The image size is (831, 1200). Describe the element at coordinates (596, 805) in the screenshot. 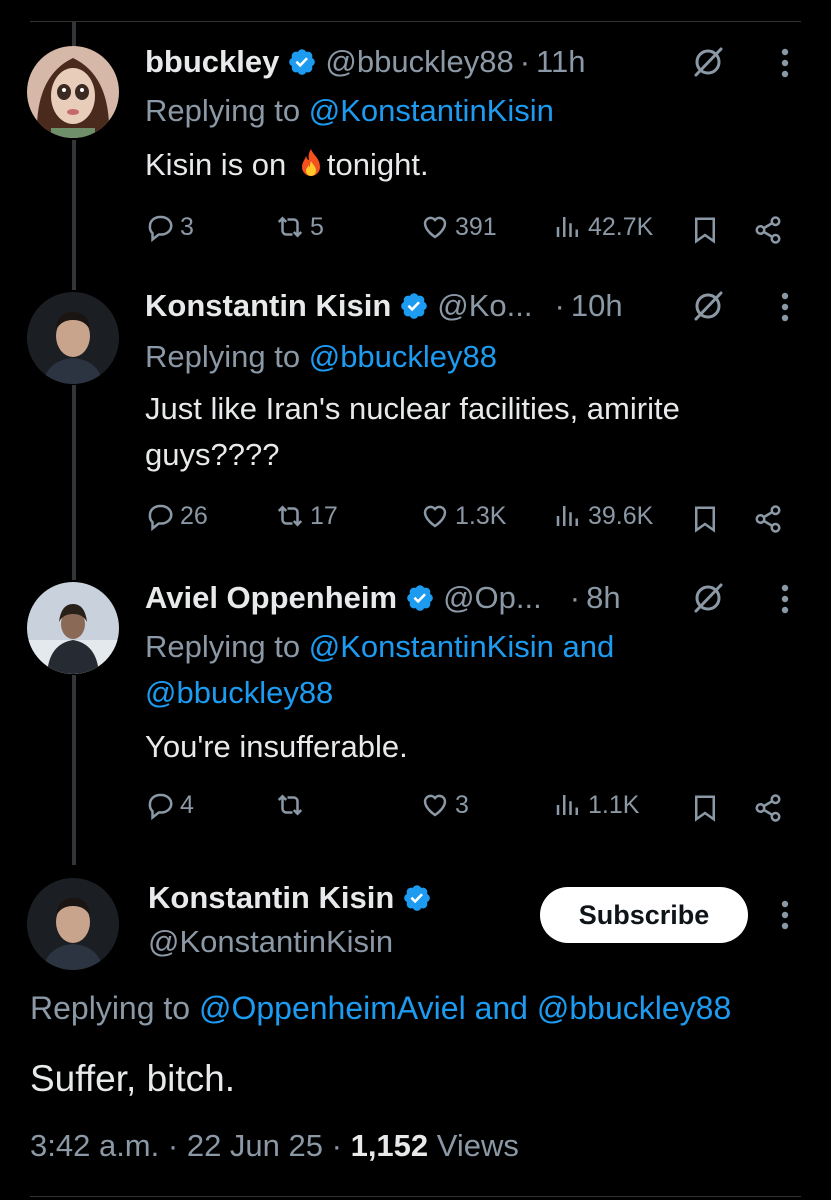

I see `views-button: 1.1K` at that location.